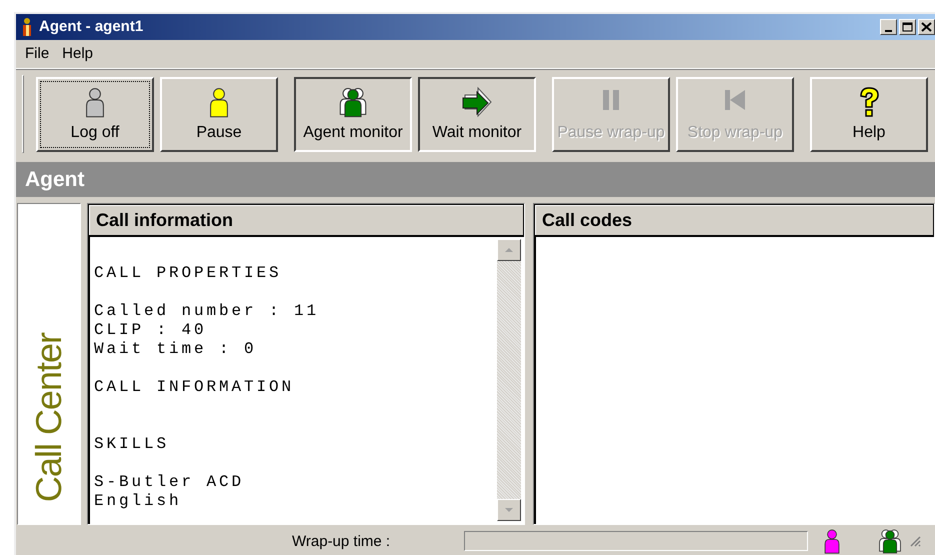 This screenshot has height=555, width=935. I want to click on text-line: English, so click(138, 501).